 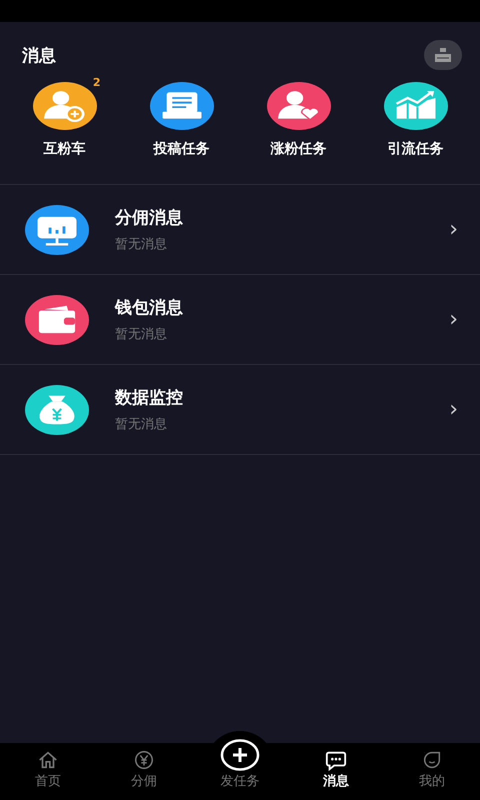 I want to click on count-label: 2, so click(x=96, y=82).